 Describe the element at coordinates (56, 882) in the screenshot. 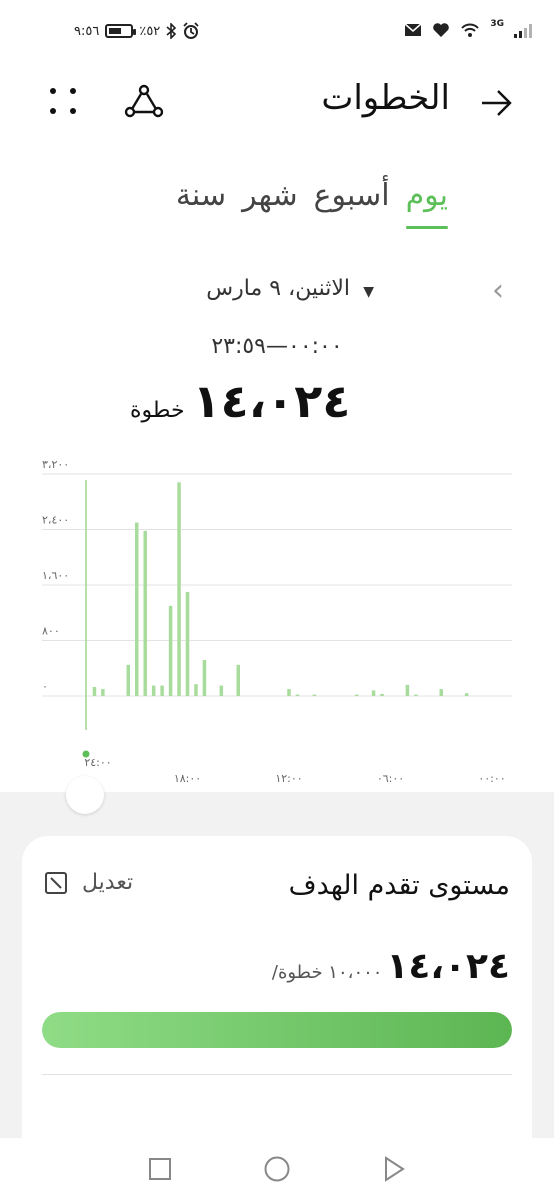

I see `edit-icon` at that location.